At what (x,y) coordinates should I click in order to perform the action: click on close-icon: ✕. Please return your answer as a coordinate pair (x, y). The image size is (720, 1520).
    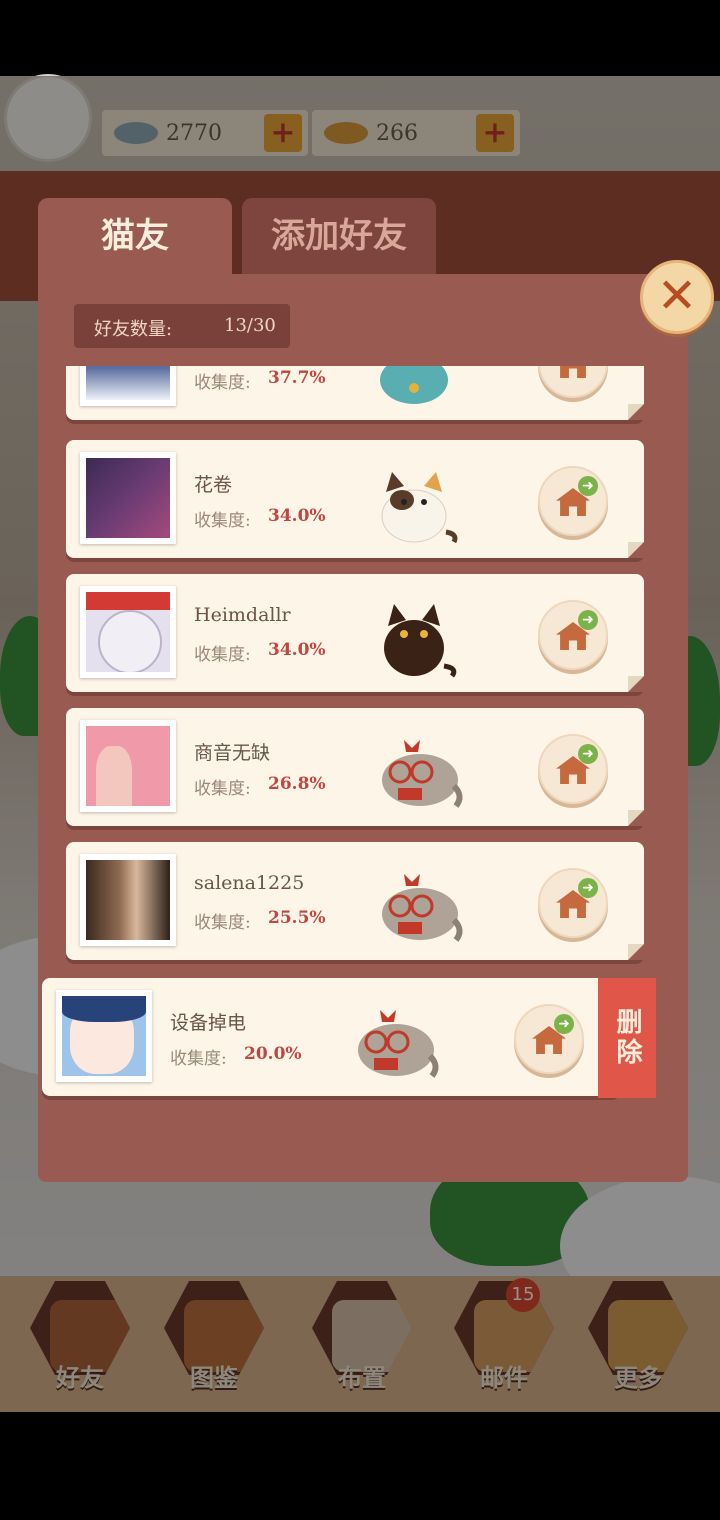
    Looking at the image, I should click on (677, 296).